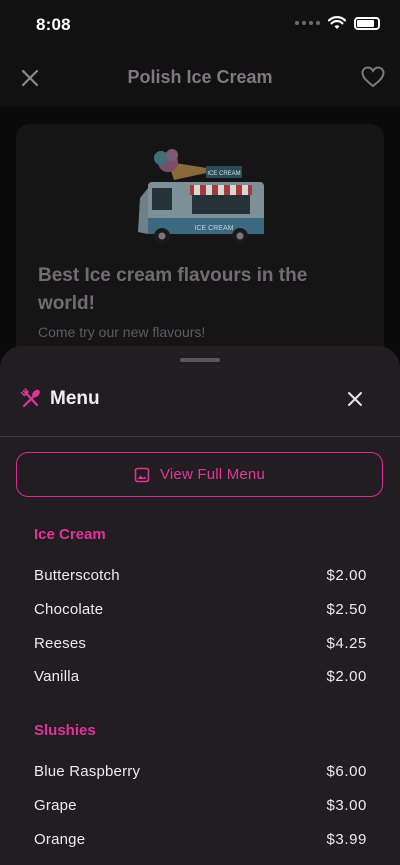 Image resolution: width=400 pixels, height=865 pixels. Describe the element at coordinates (173, 289) in the screenshot. I see `card-headline: Best Ice cream flavours in the world!` at that location.